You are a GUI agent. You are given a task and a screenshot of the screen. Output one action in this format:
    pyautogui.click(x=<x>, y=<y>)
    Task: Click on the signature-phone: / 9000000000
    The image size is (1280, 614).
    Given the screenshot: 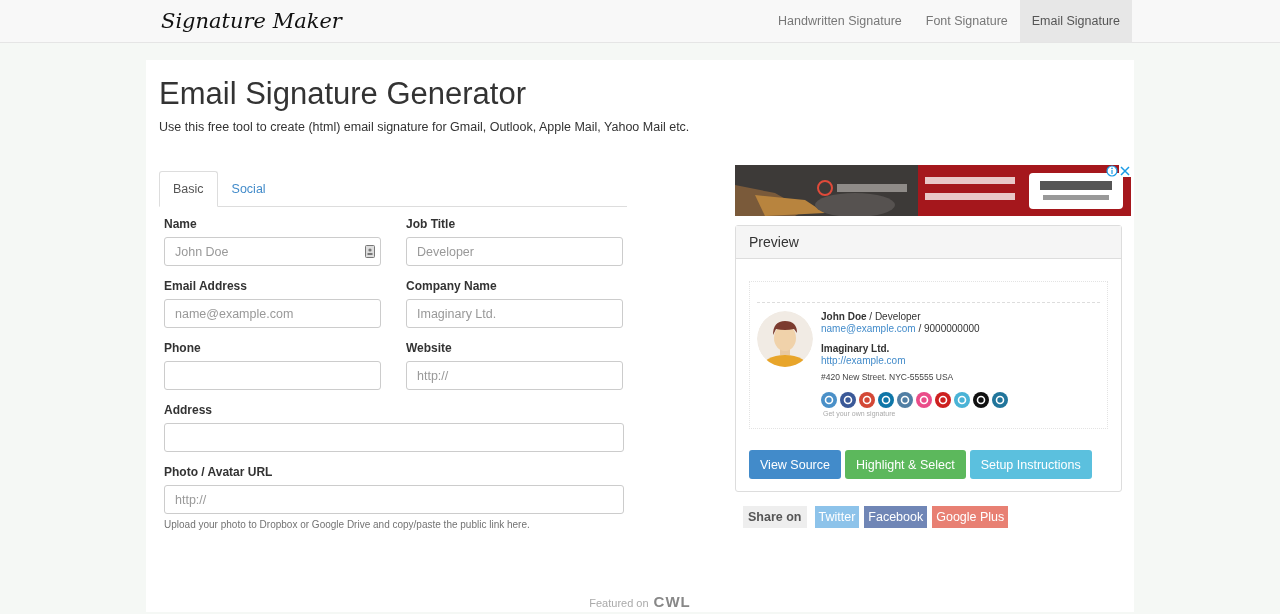 What is the action you would take?
    pyautogui.click(x=948, y=328)
    